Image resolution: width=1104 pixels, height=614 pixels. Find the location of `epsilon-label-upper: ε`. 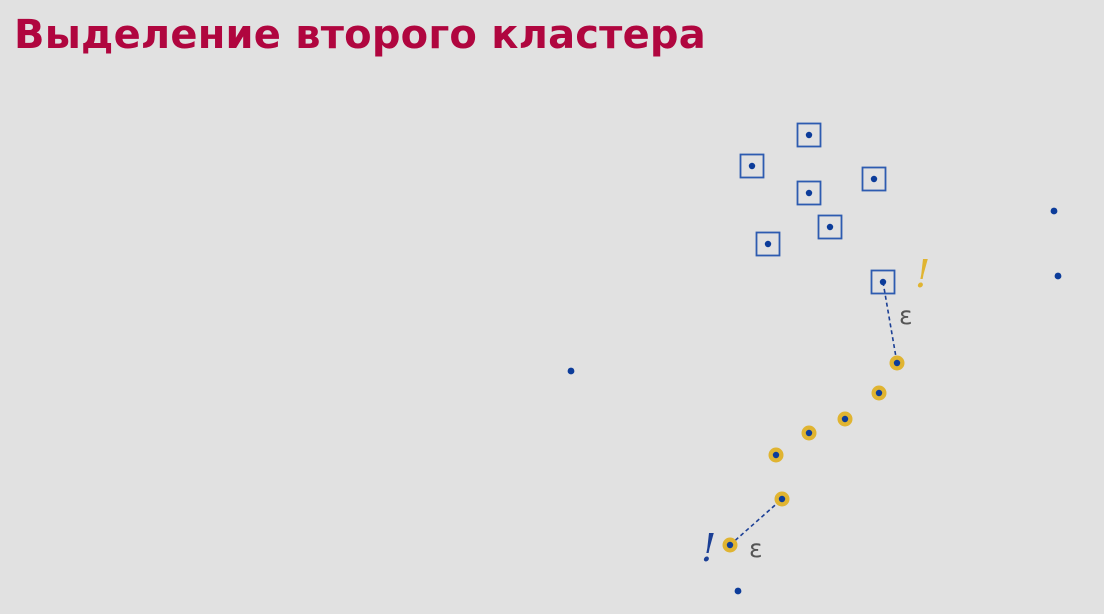

epsilon-label-upper: ε is located at coordinates (906, 315).